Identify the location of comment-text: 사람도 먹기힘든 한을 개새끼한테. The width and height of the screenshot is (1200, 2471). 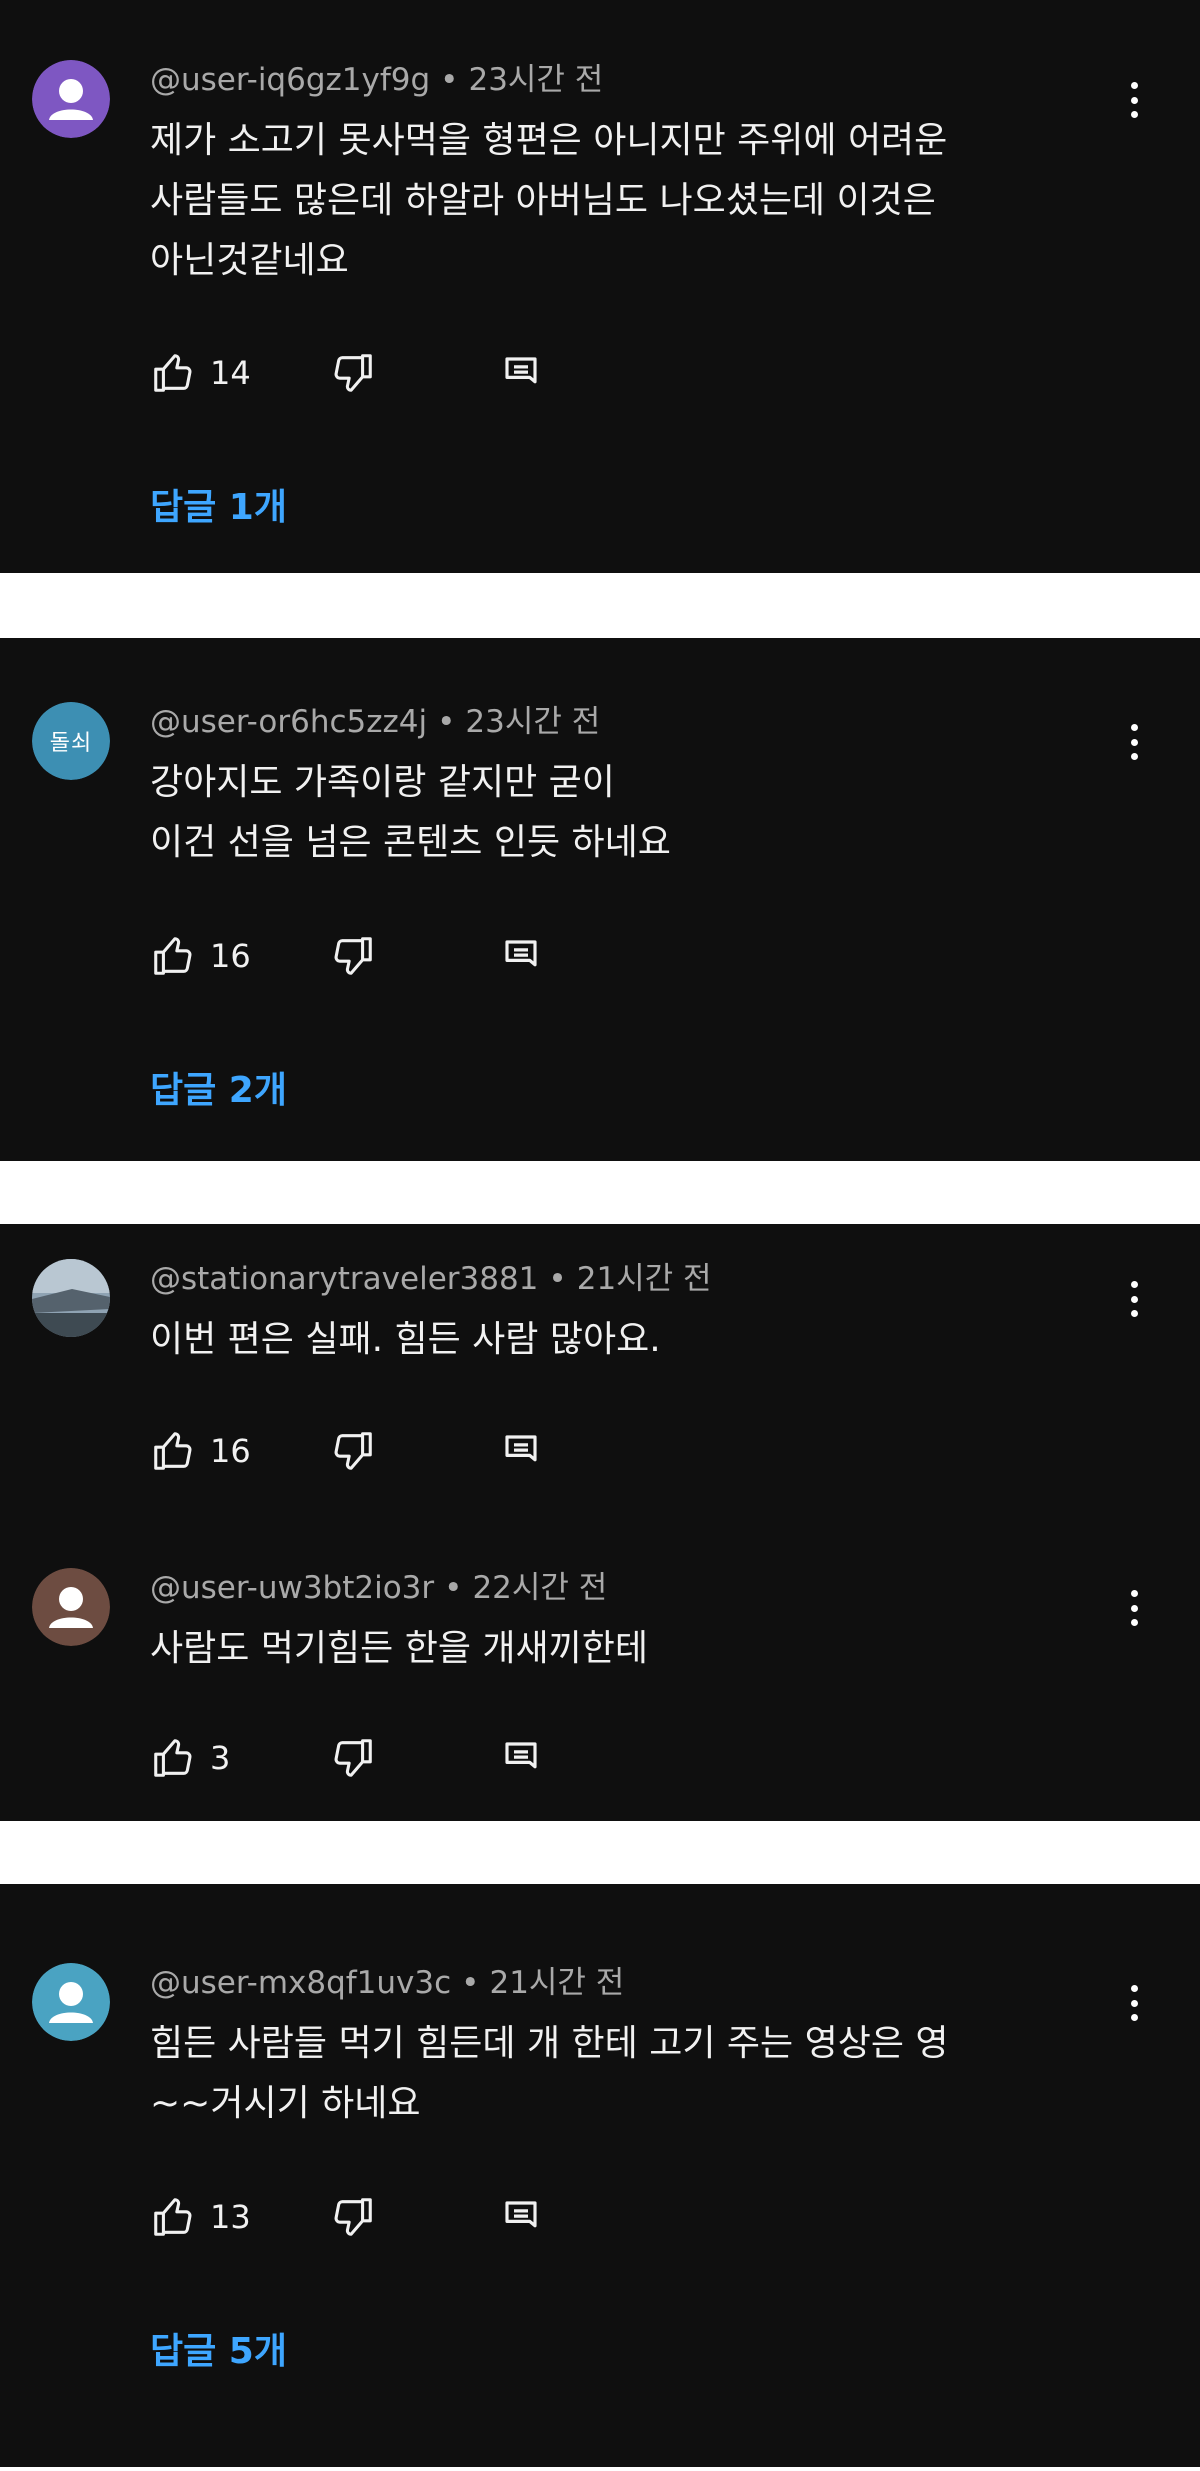
(620, 1649).